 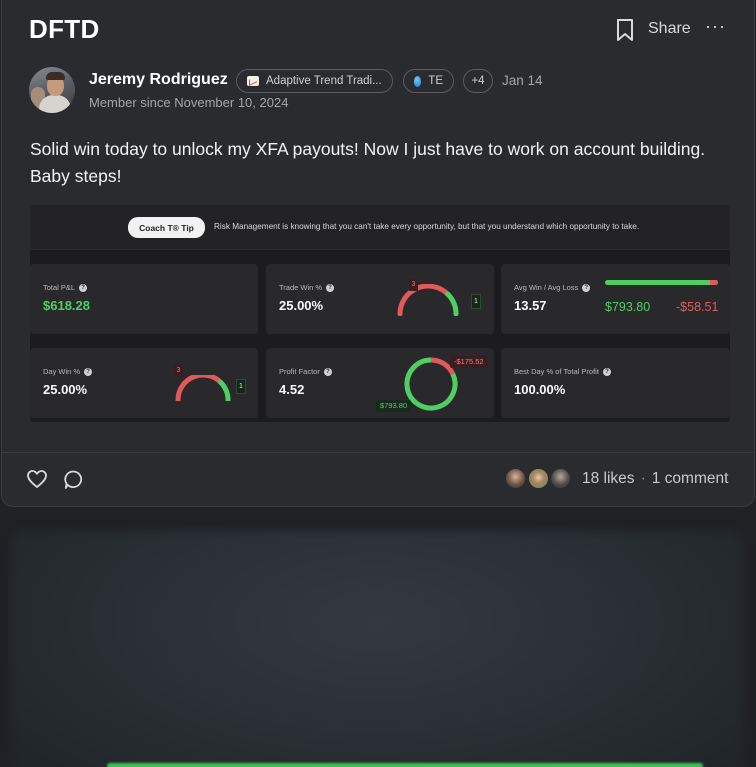 I want to click on globe-icon, so click(x=418, y=81).